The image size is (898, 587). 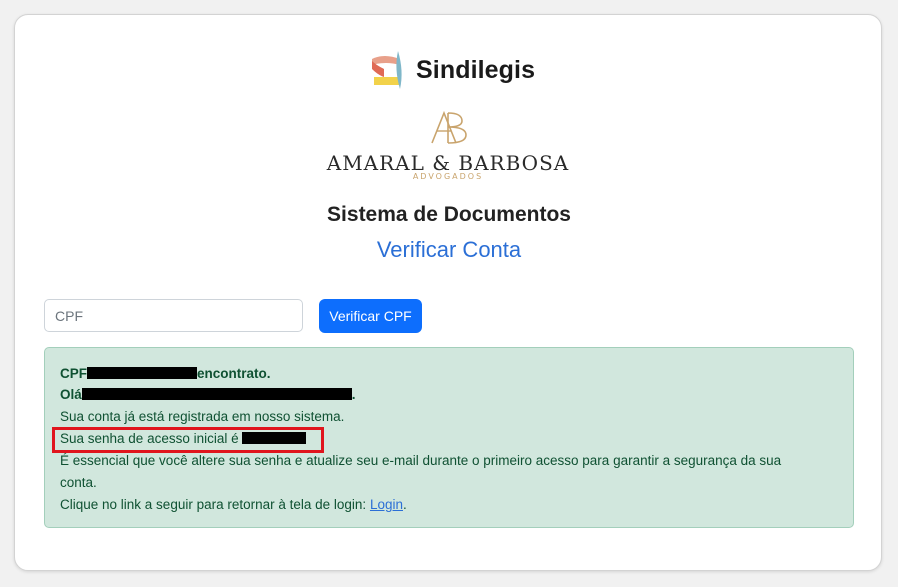 I want to click on amaral-barbosa-logo: AMARAL & BARBOSA ADVOGADOS, so click(x=448, y=144).